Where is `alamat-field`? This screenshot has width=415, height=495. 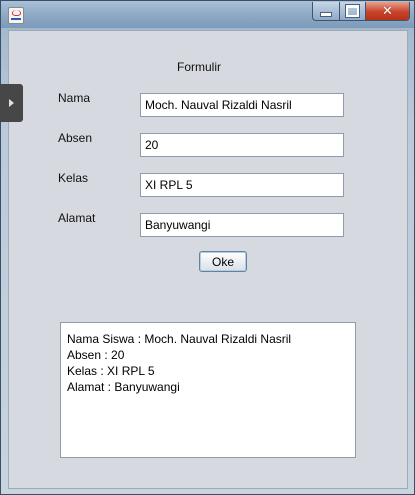 alamat-field is located at coordinates (242, 225).